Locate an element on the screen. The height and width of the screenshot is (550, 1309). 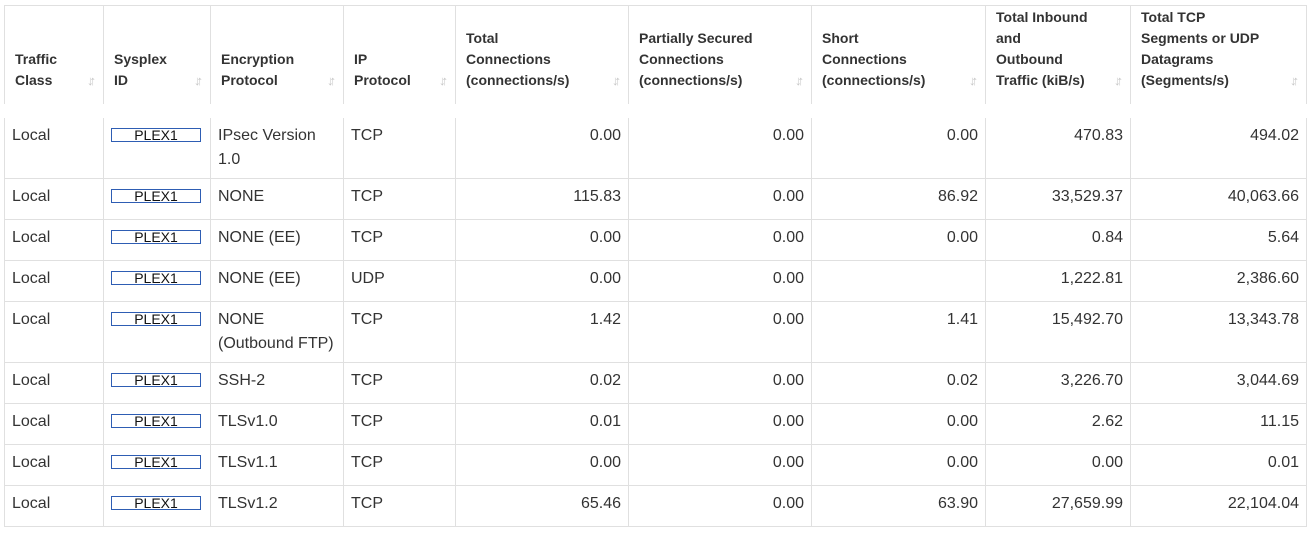
header-label-line: (Segments/s) is located at coordinates (1185, 79).